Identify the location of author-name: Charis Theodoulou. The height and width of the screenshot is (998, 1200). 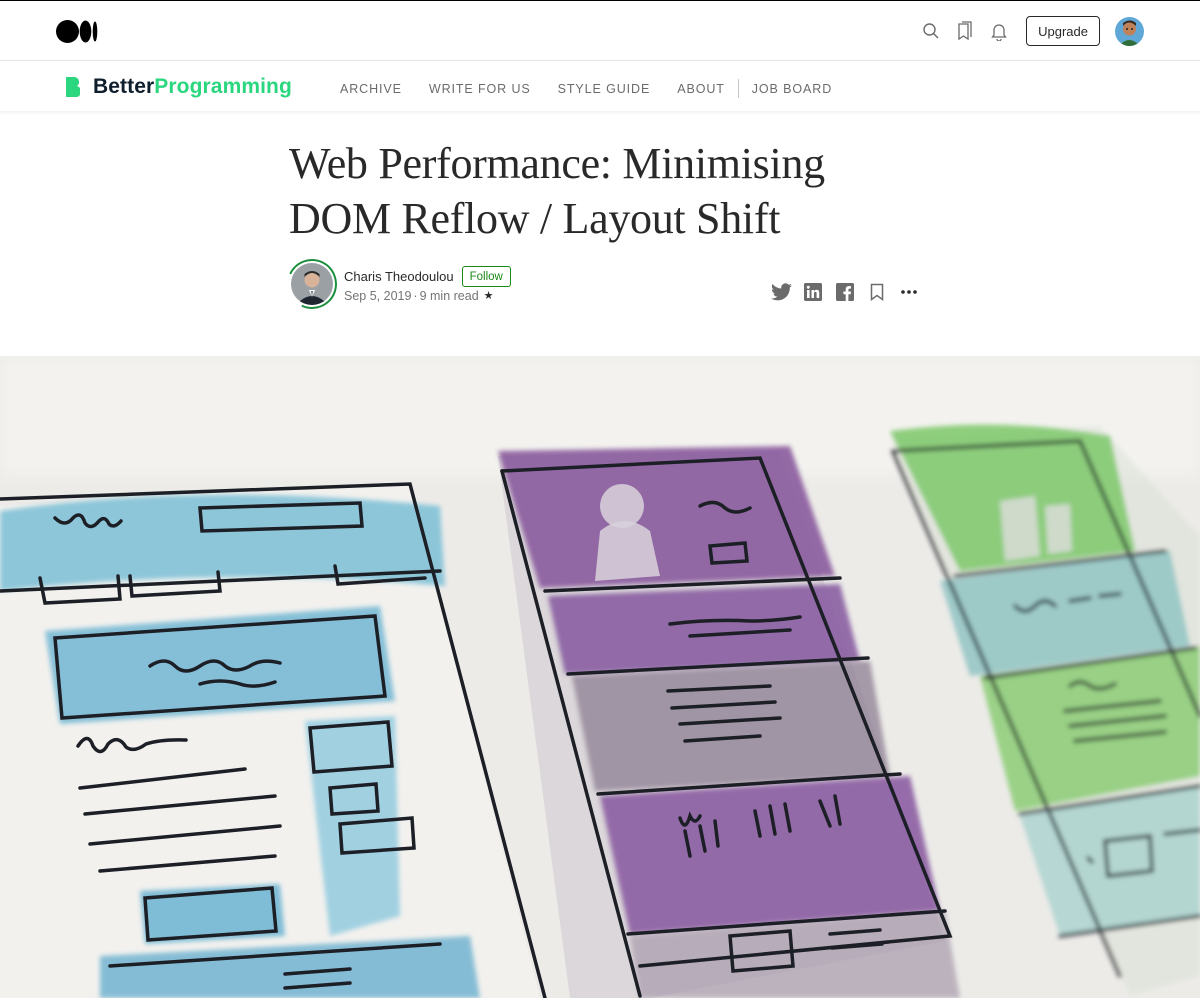
(399, 276).